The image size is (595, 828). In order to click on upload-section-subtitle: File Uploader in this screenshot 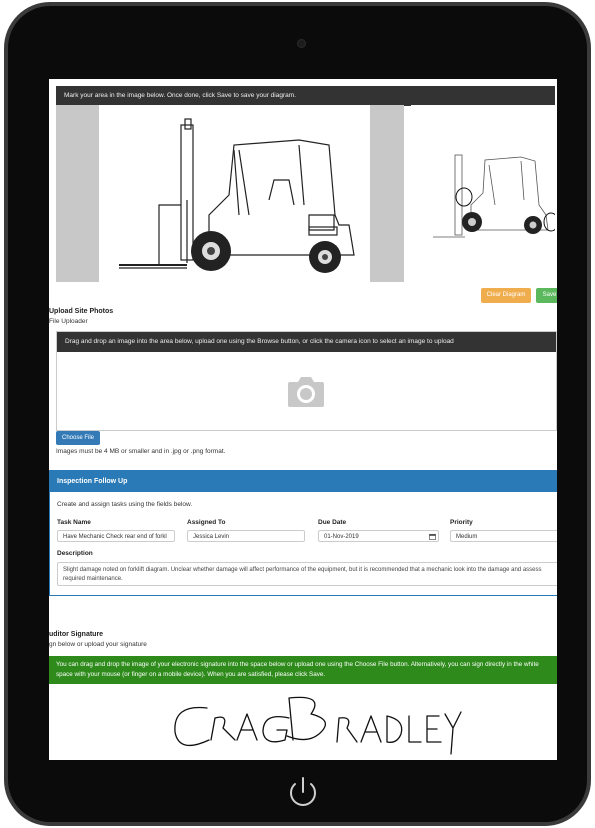, I will do `click(68, 321)`.